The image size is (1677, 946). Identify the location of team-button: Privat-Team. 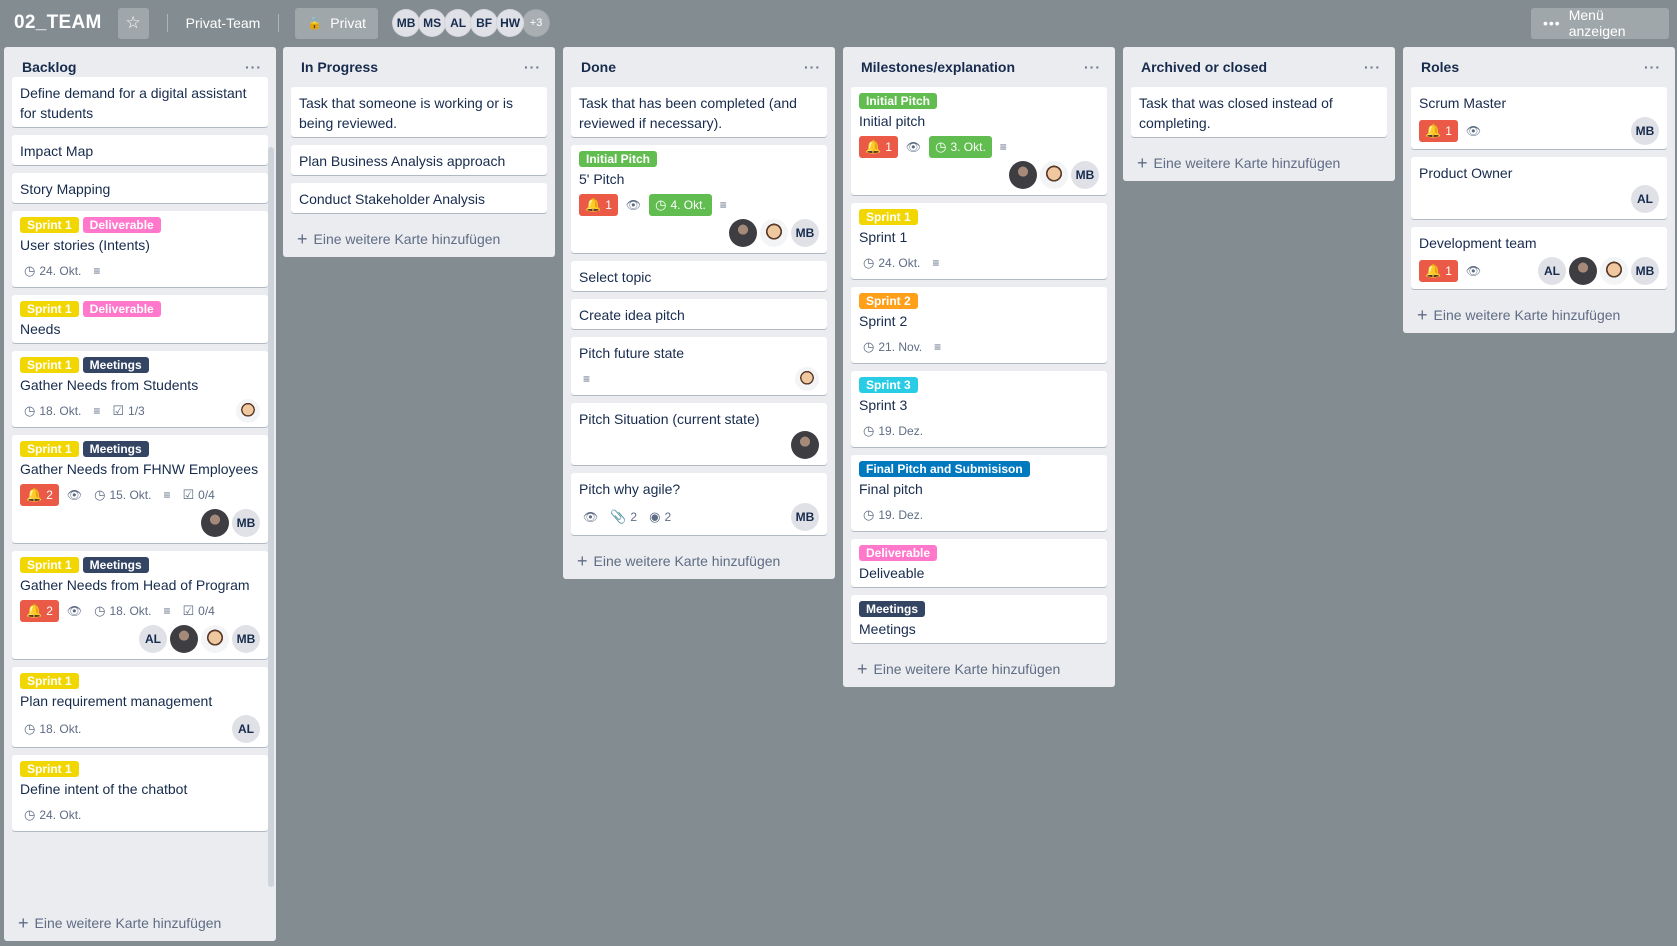
(223, 23).